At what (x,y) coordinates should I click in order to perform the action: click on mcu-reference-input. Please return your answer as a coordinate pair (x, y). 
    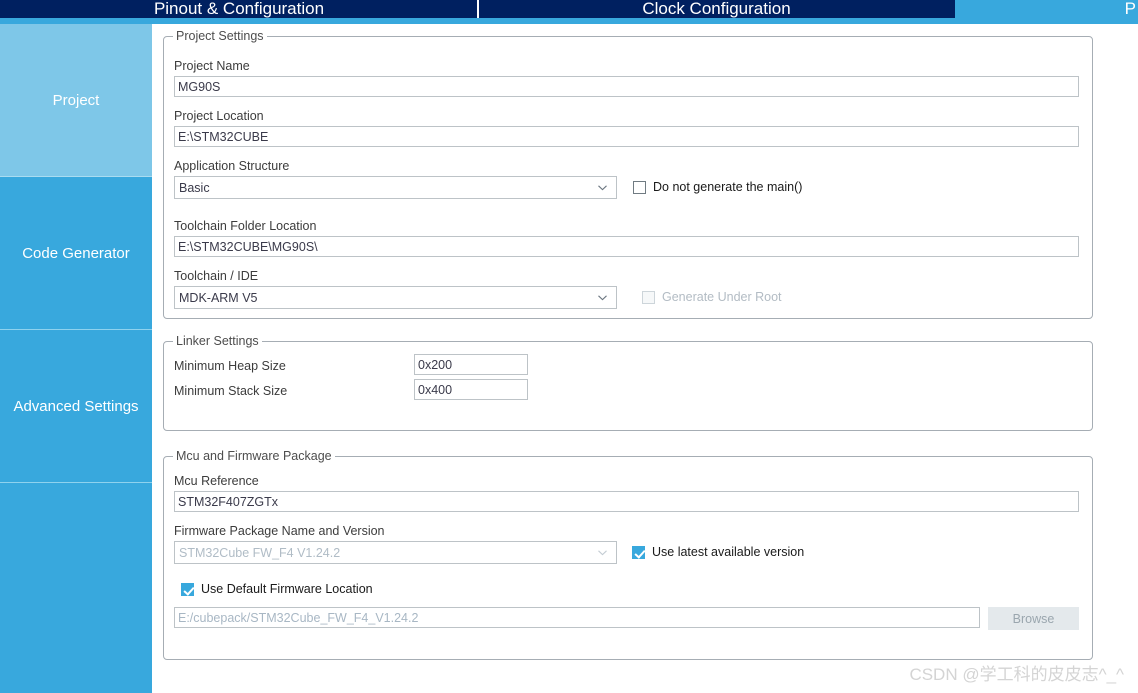
    Looking at the image, I should click on (626, 501).